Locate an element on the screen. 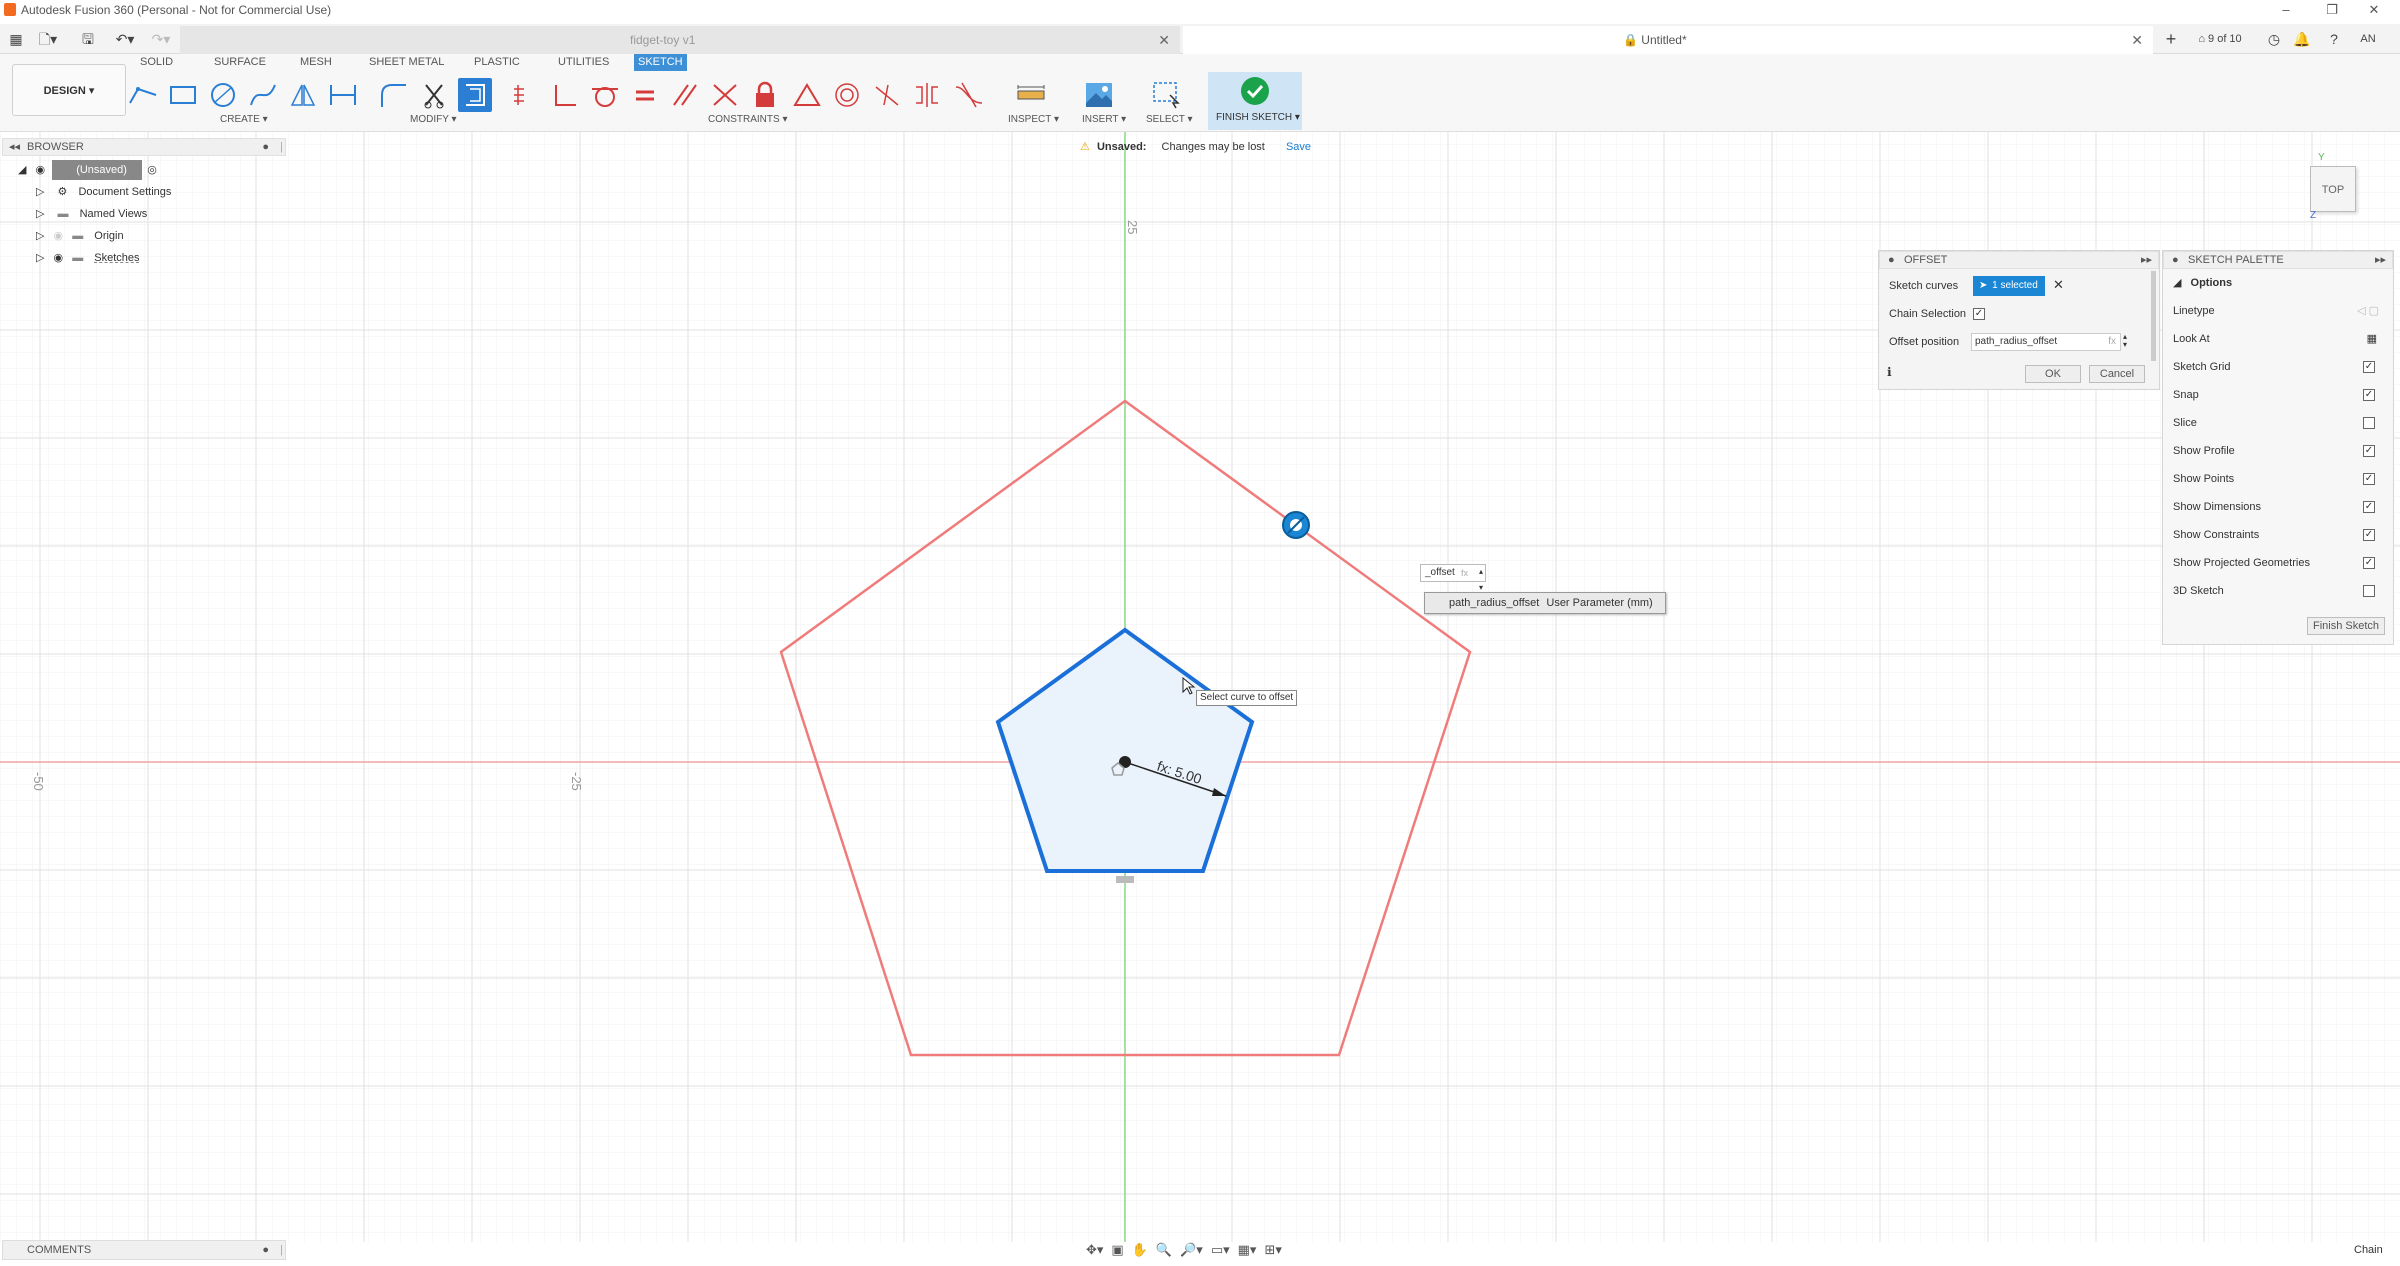  minimize-button: – is located at coordinates (2286, 10).